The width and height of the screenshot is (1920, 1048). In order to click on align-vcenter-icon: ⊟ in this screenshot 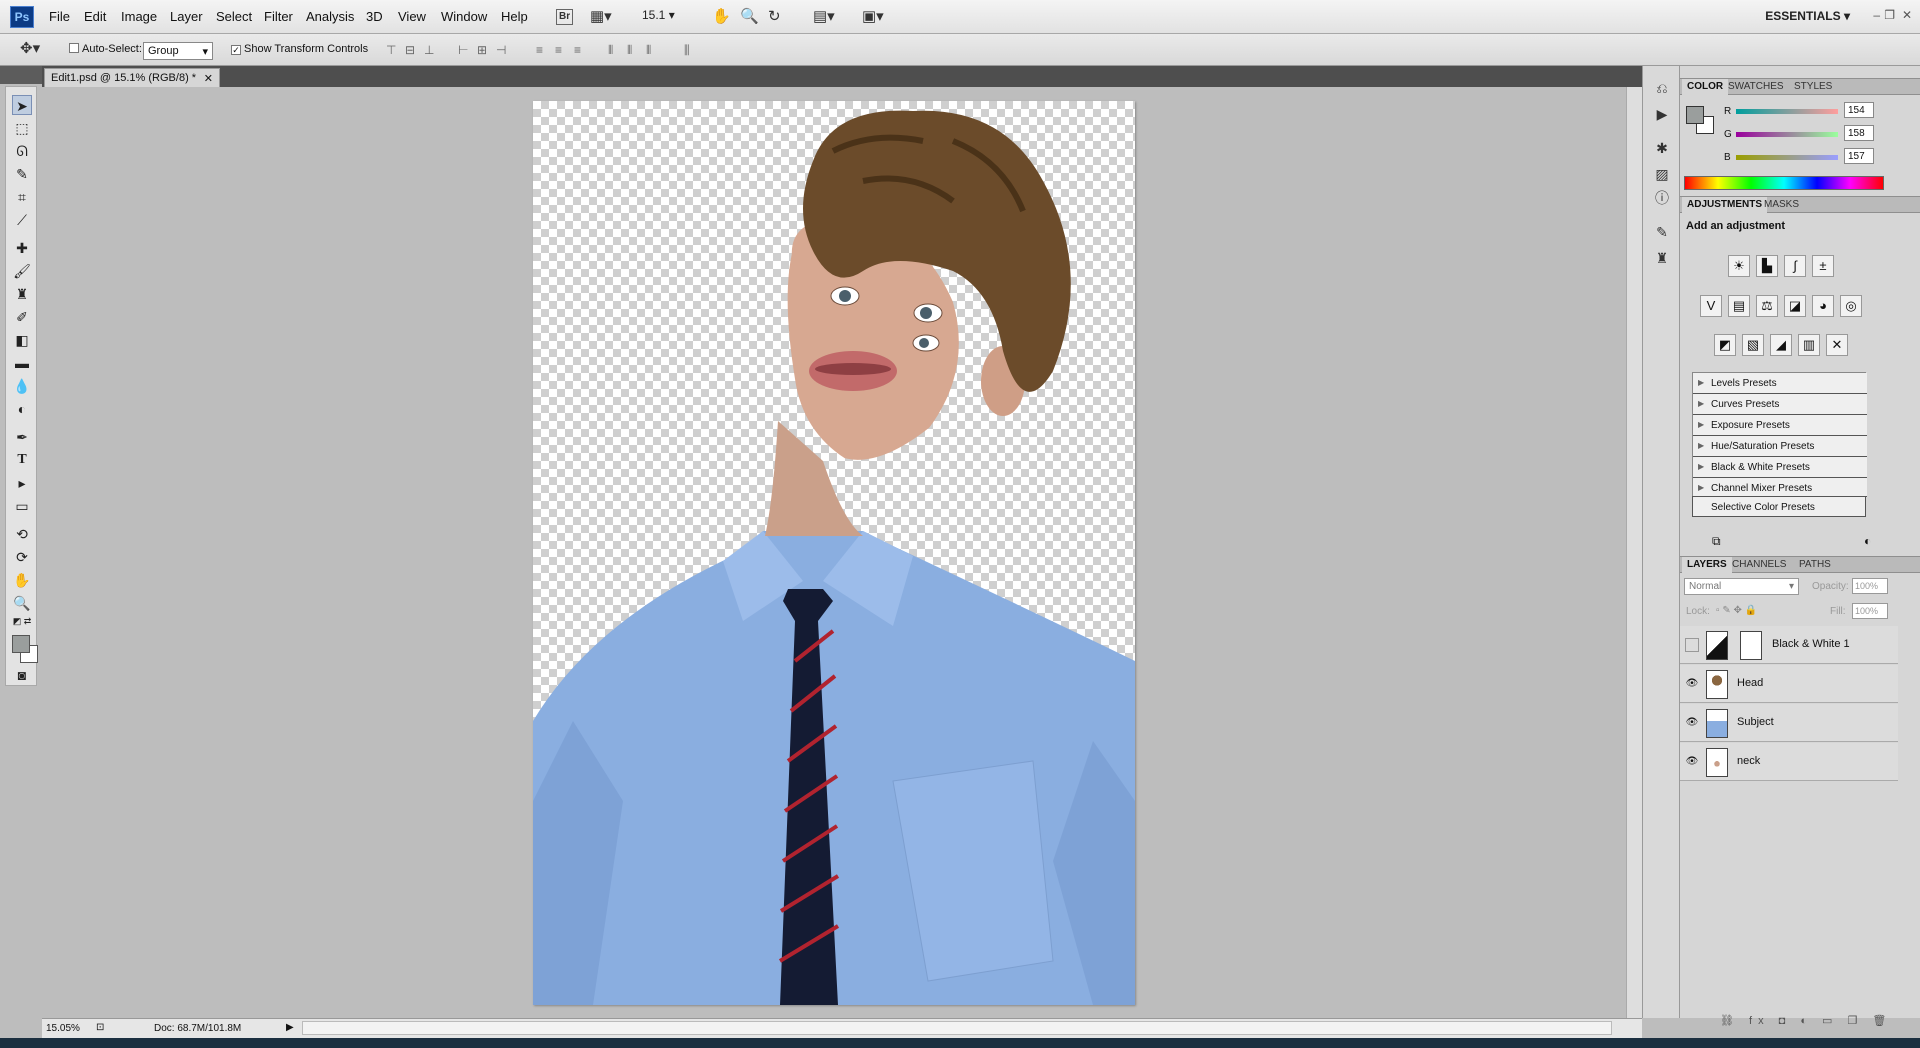, I will do `click(410, 50)`.